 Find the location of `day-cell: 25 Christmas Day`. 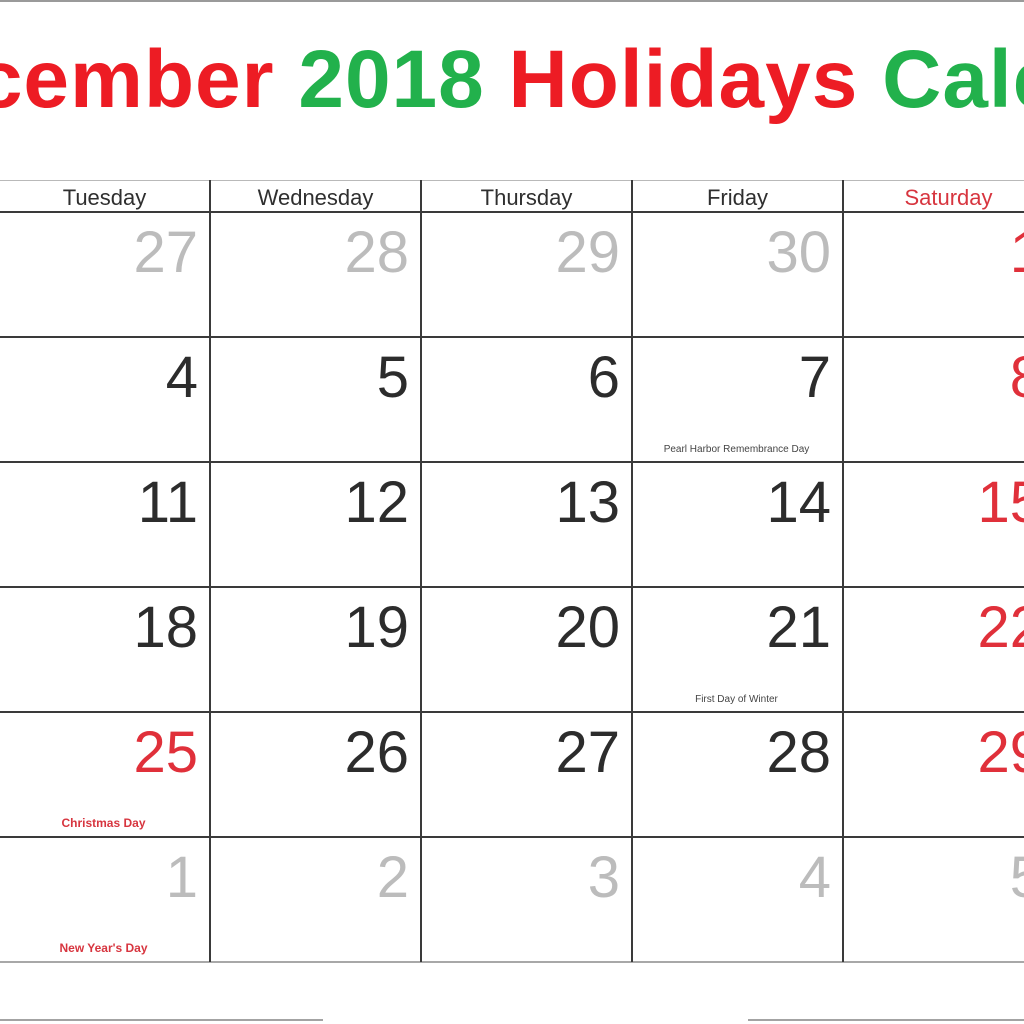

day-cell: 25 Christmas Day is located at coordinates (104, 774).